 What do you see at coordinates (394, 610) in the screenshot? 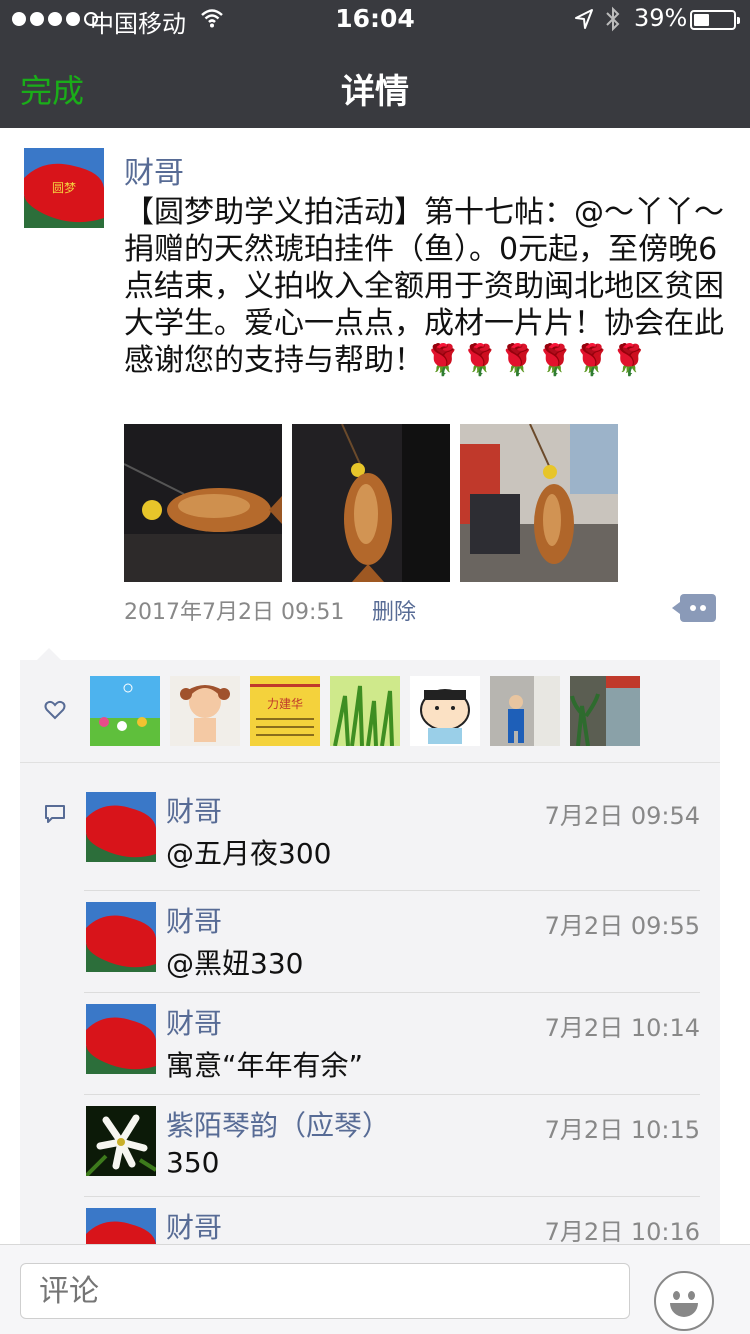
I see `delete-button: 删除` at bounding box center [394, 610].